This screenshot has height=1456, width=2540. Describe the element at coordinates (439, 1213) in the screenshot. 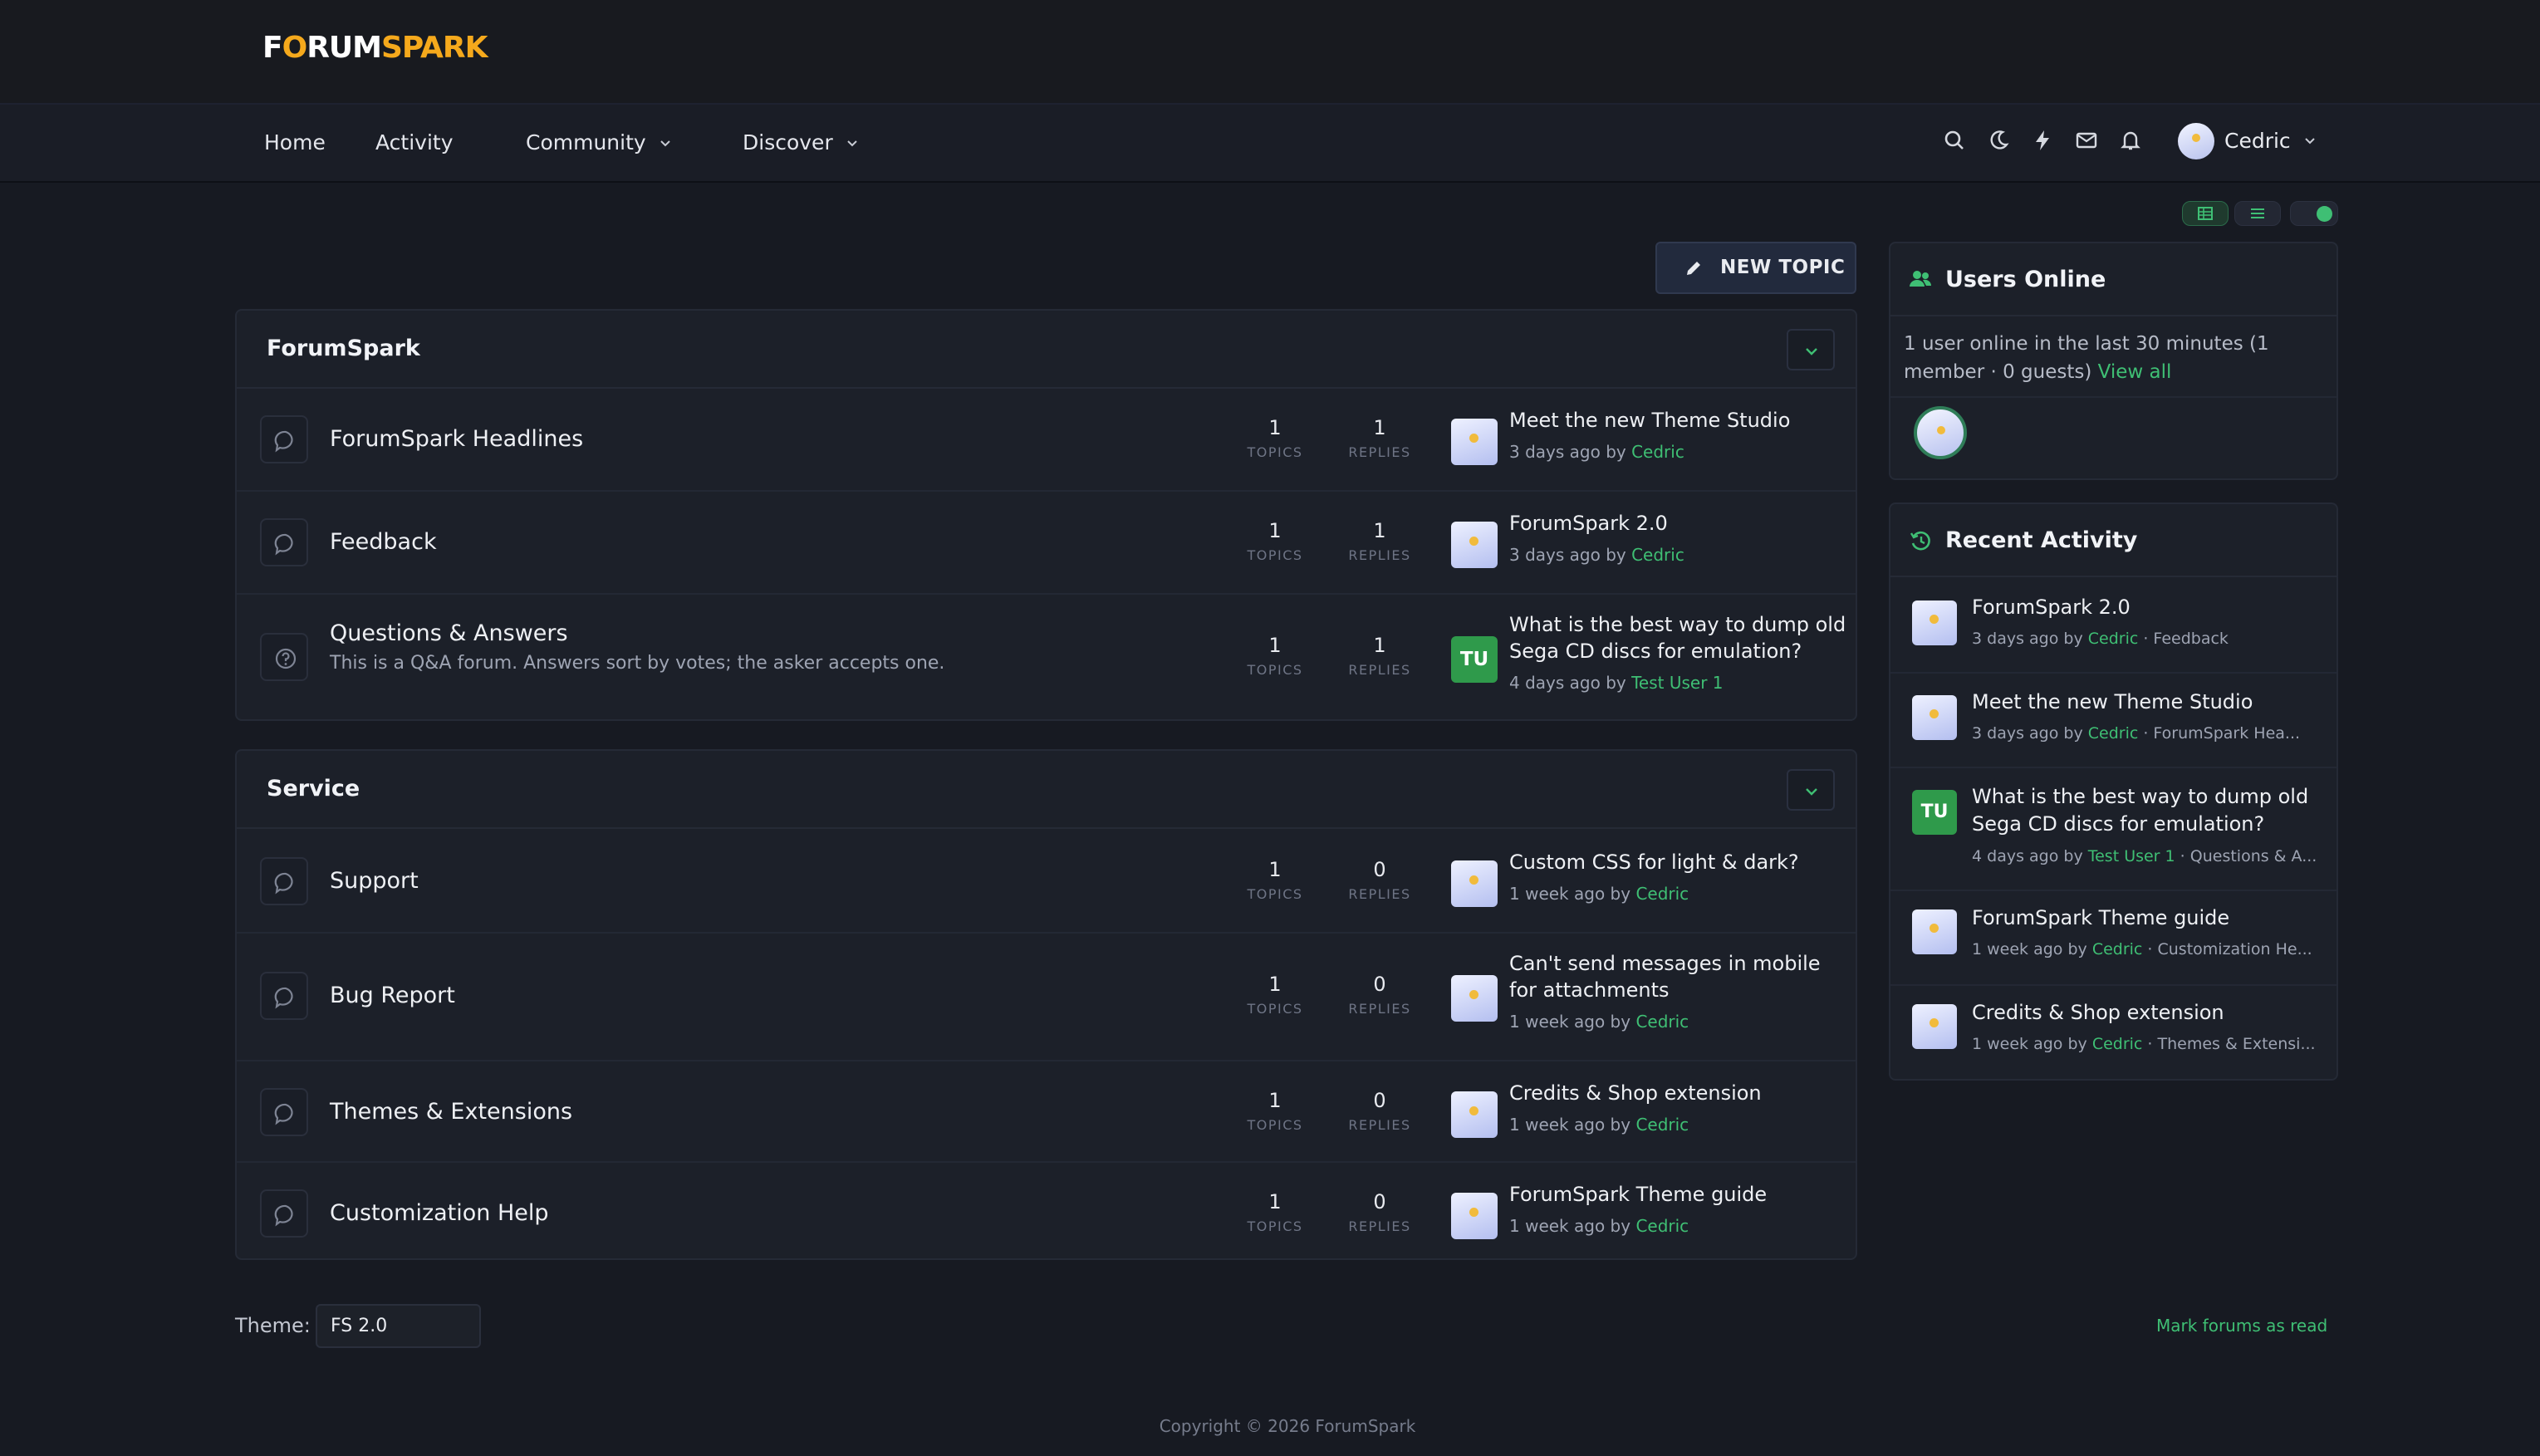

I see `forum-name: Customization Help` at that location.